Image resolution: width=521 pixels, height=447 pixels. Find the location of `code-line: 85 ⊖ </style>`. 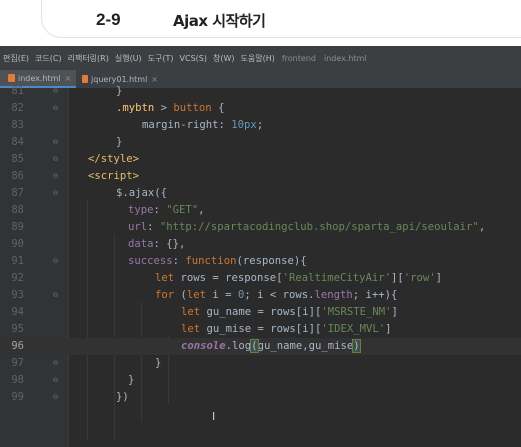

code-line: 85 ⊖ </style> is located at coordinates (260, 159).